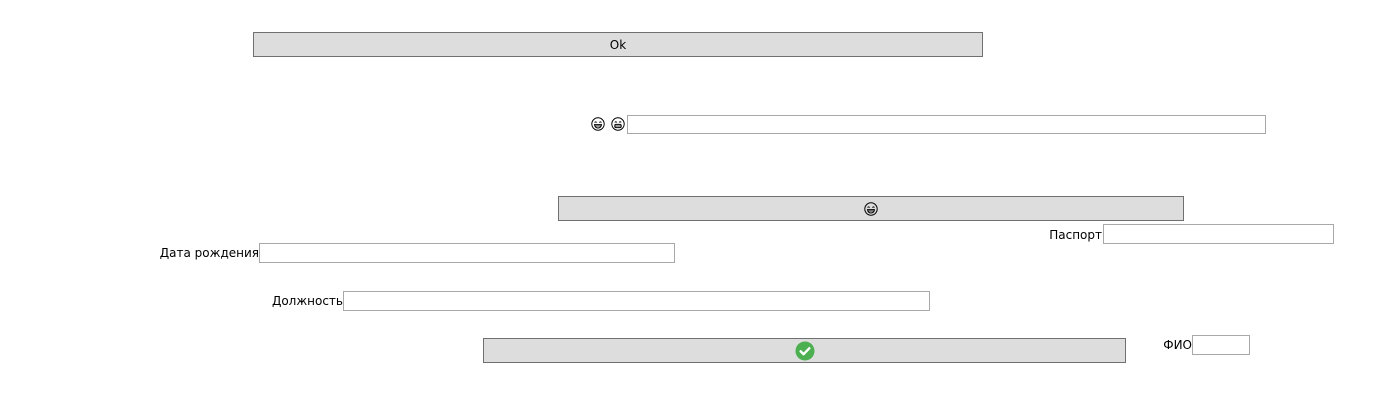  I want to click on grinning-emoji-icon, so click(618, 124).